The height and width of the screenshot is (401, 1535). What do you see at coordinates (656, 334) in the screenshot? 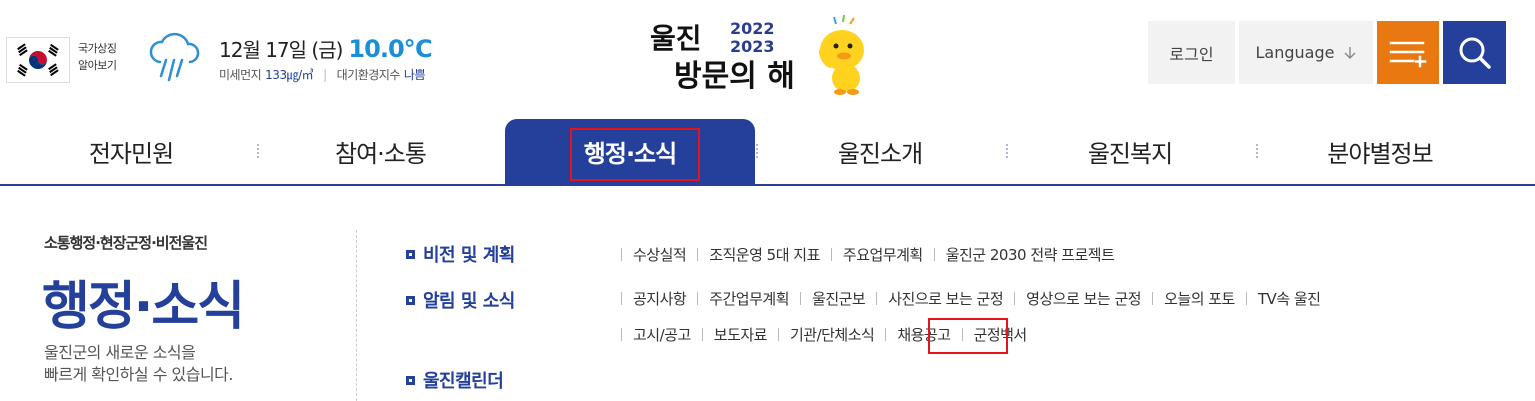
I see `link-public-notice: 고시/공고` at bounding box center [656, 334].